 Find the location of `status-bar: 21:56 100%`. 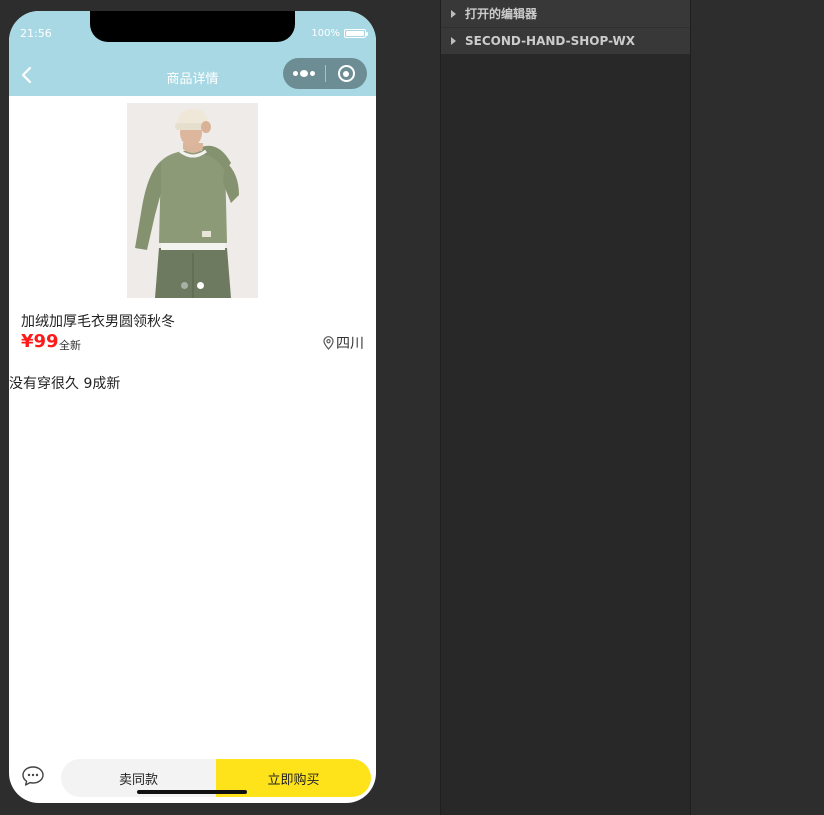

status-bar: 21:56 100% is located at coordinates (192, 33).